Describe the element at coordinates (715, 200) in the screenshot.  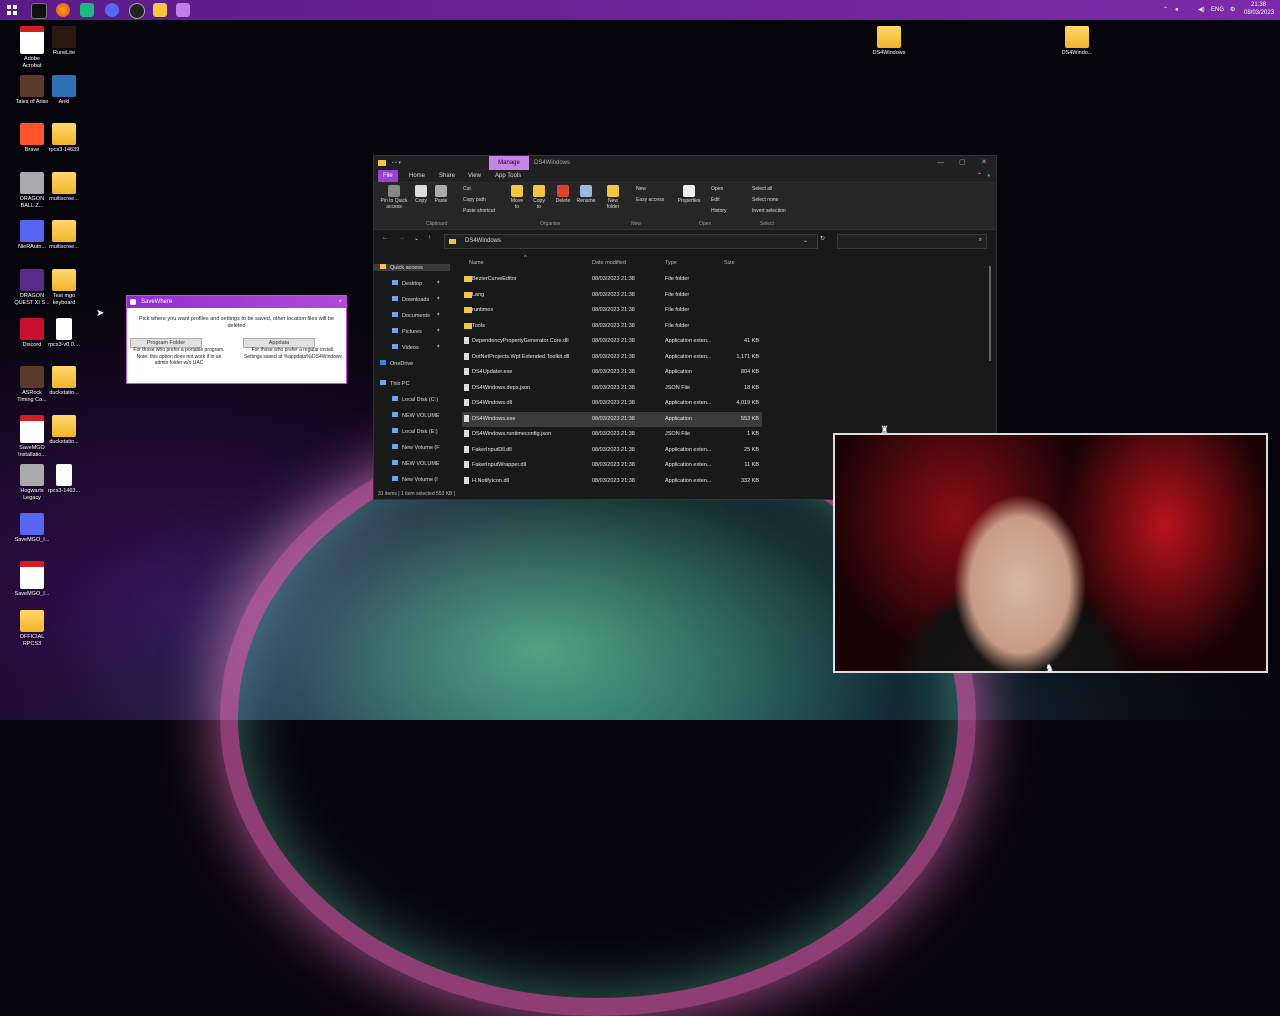
I see `edit-button: Edit` at that location.